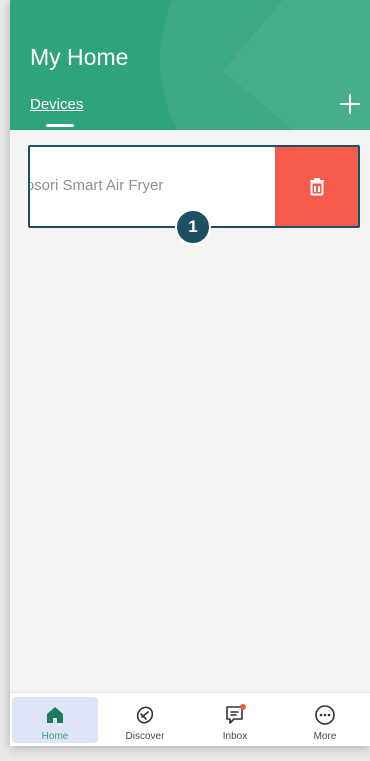 This screenshot has width=370, height=761. Describe the element at coordinates (60, 125) in the screenshot. I see `tab-indicator` at that location.